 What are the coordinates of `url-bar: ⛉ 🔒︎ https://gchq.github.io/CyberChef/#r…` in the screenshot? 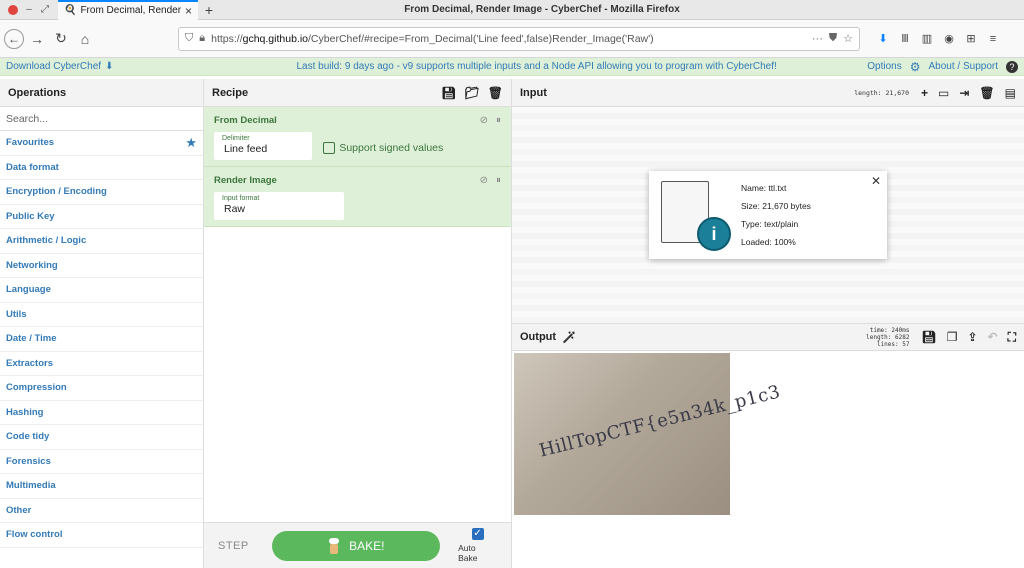 It's located at (519, 38).